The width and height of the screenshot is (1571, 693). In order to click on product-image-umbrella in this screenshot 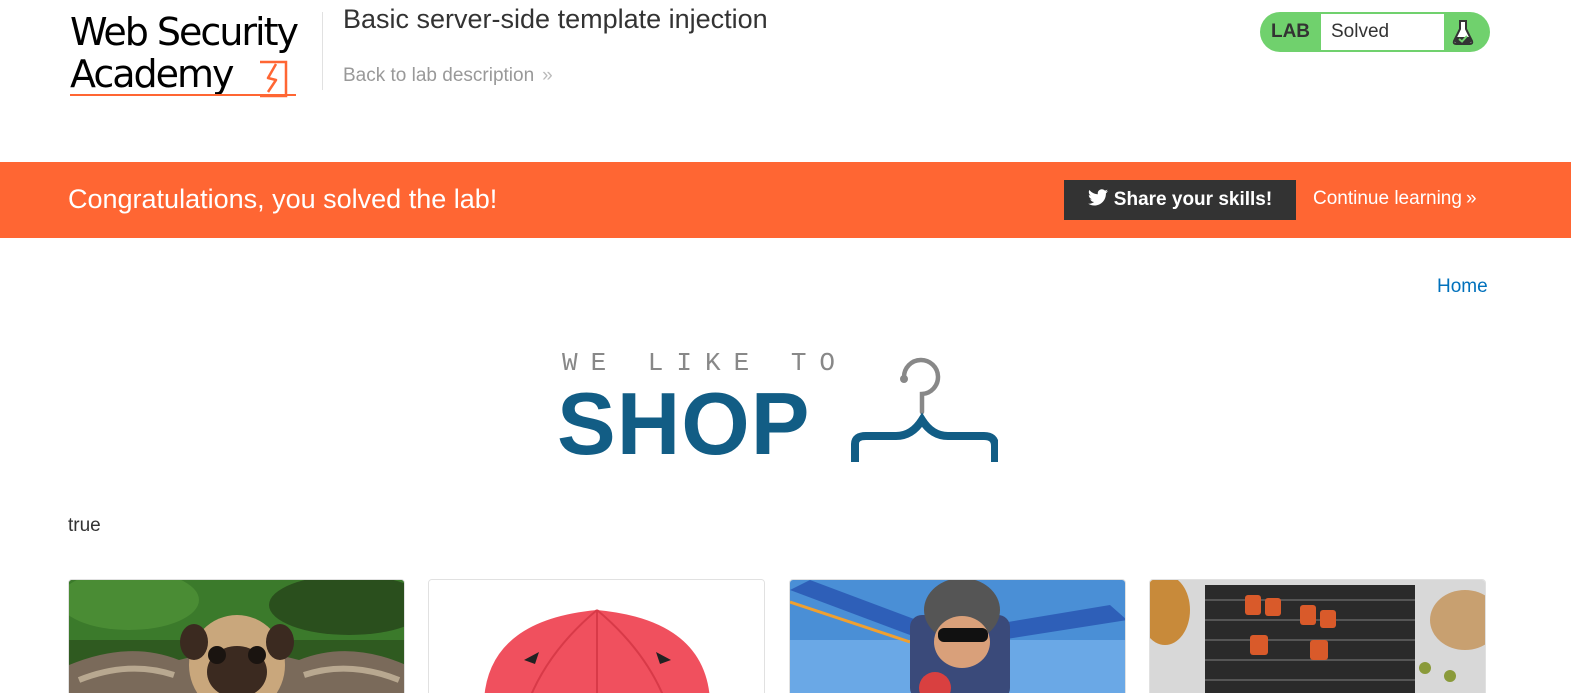, I will do `click(596, 636)`.